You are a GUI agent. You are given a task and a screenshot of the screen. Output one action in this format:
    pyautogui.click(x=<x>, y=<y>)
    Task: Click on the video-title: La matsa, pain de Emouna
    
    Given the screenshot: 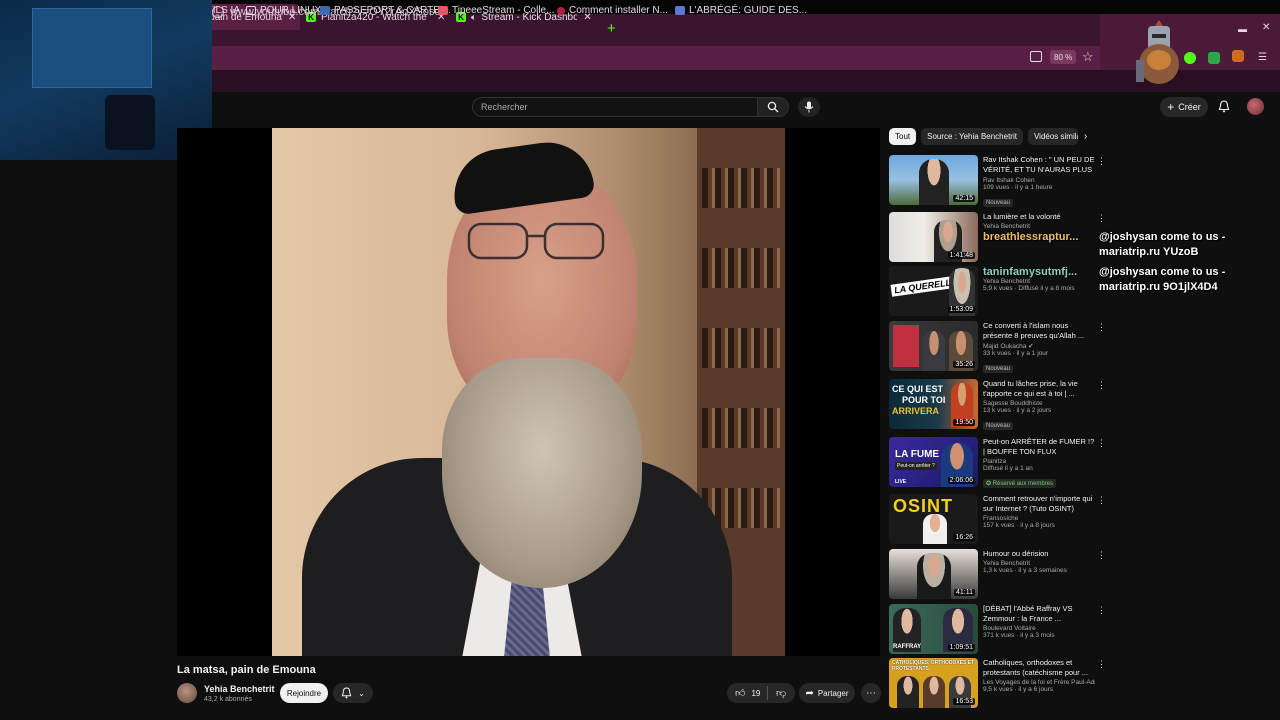 What is the action you would take?
    pyautogui.click(x=246, y=670)
    